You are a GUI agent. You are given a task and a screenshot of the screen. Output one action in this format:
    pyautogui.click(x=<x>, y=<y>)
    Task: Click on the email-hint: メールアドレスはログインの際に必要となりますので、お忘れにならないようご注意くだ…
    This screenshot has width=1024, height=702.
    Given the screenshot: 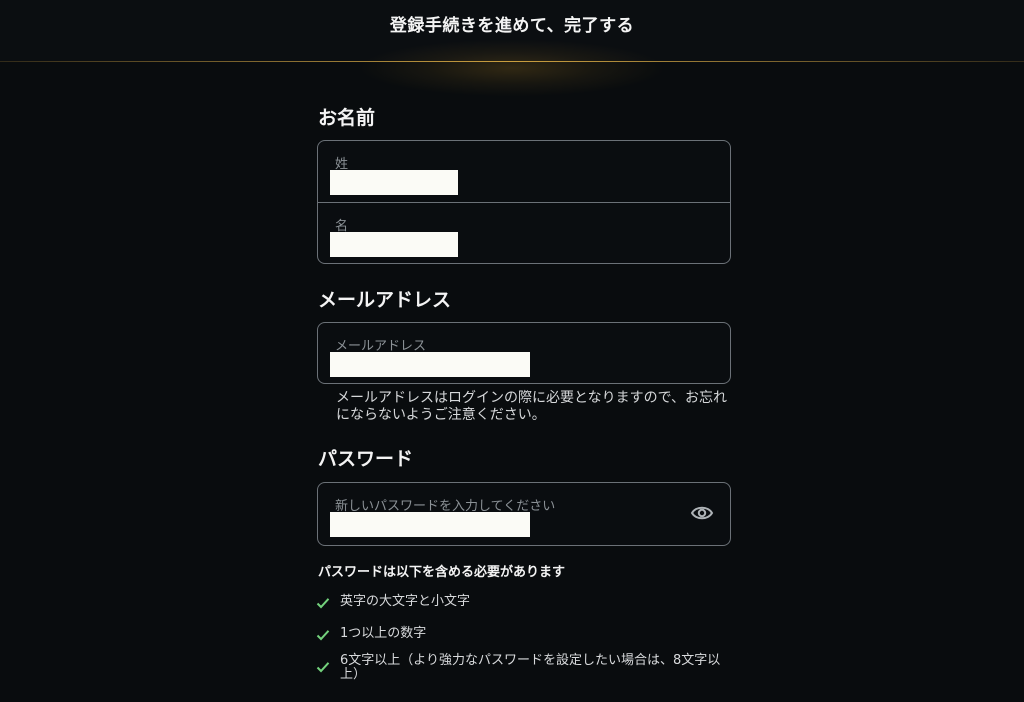 What is the action you would take?
    pyautogui.click(x=532, y=406)
    